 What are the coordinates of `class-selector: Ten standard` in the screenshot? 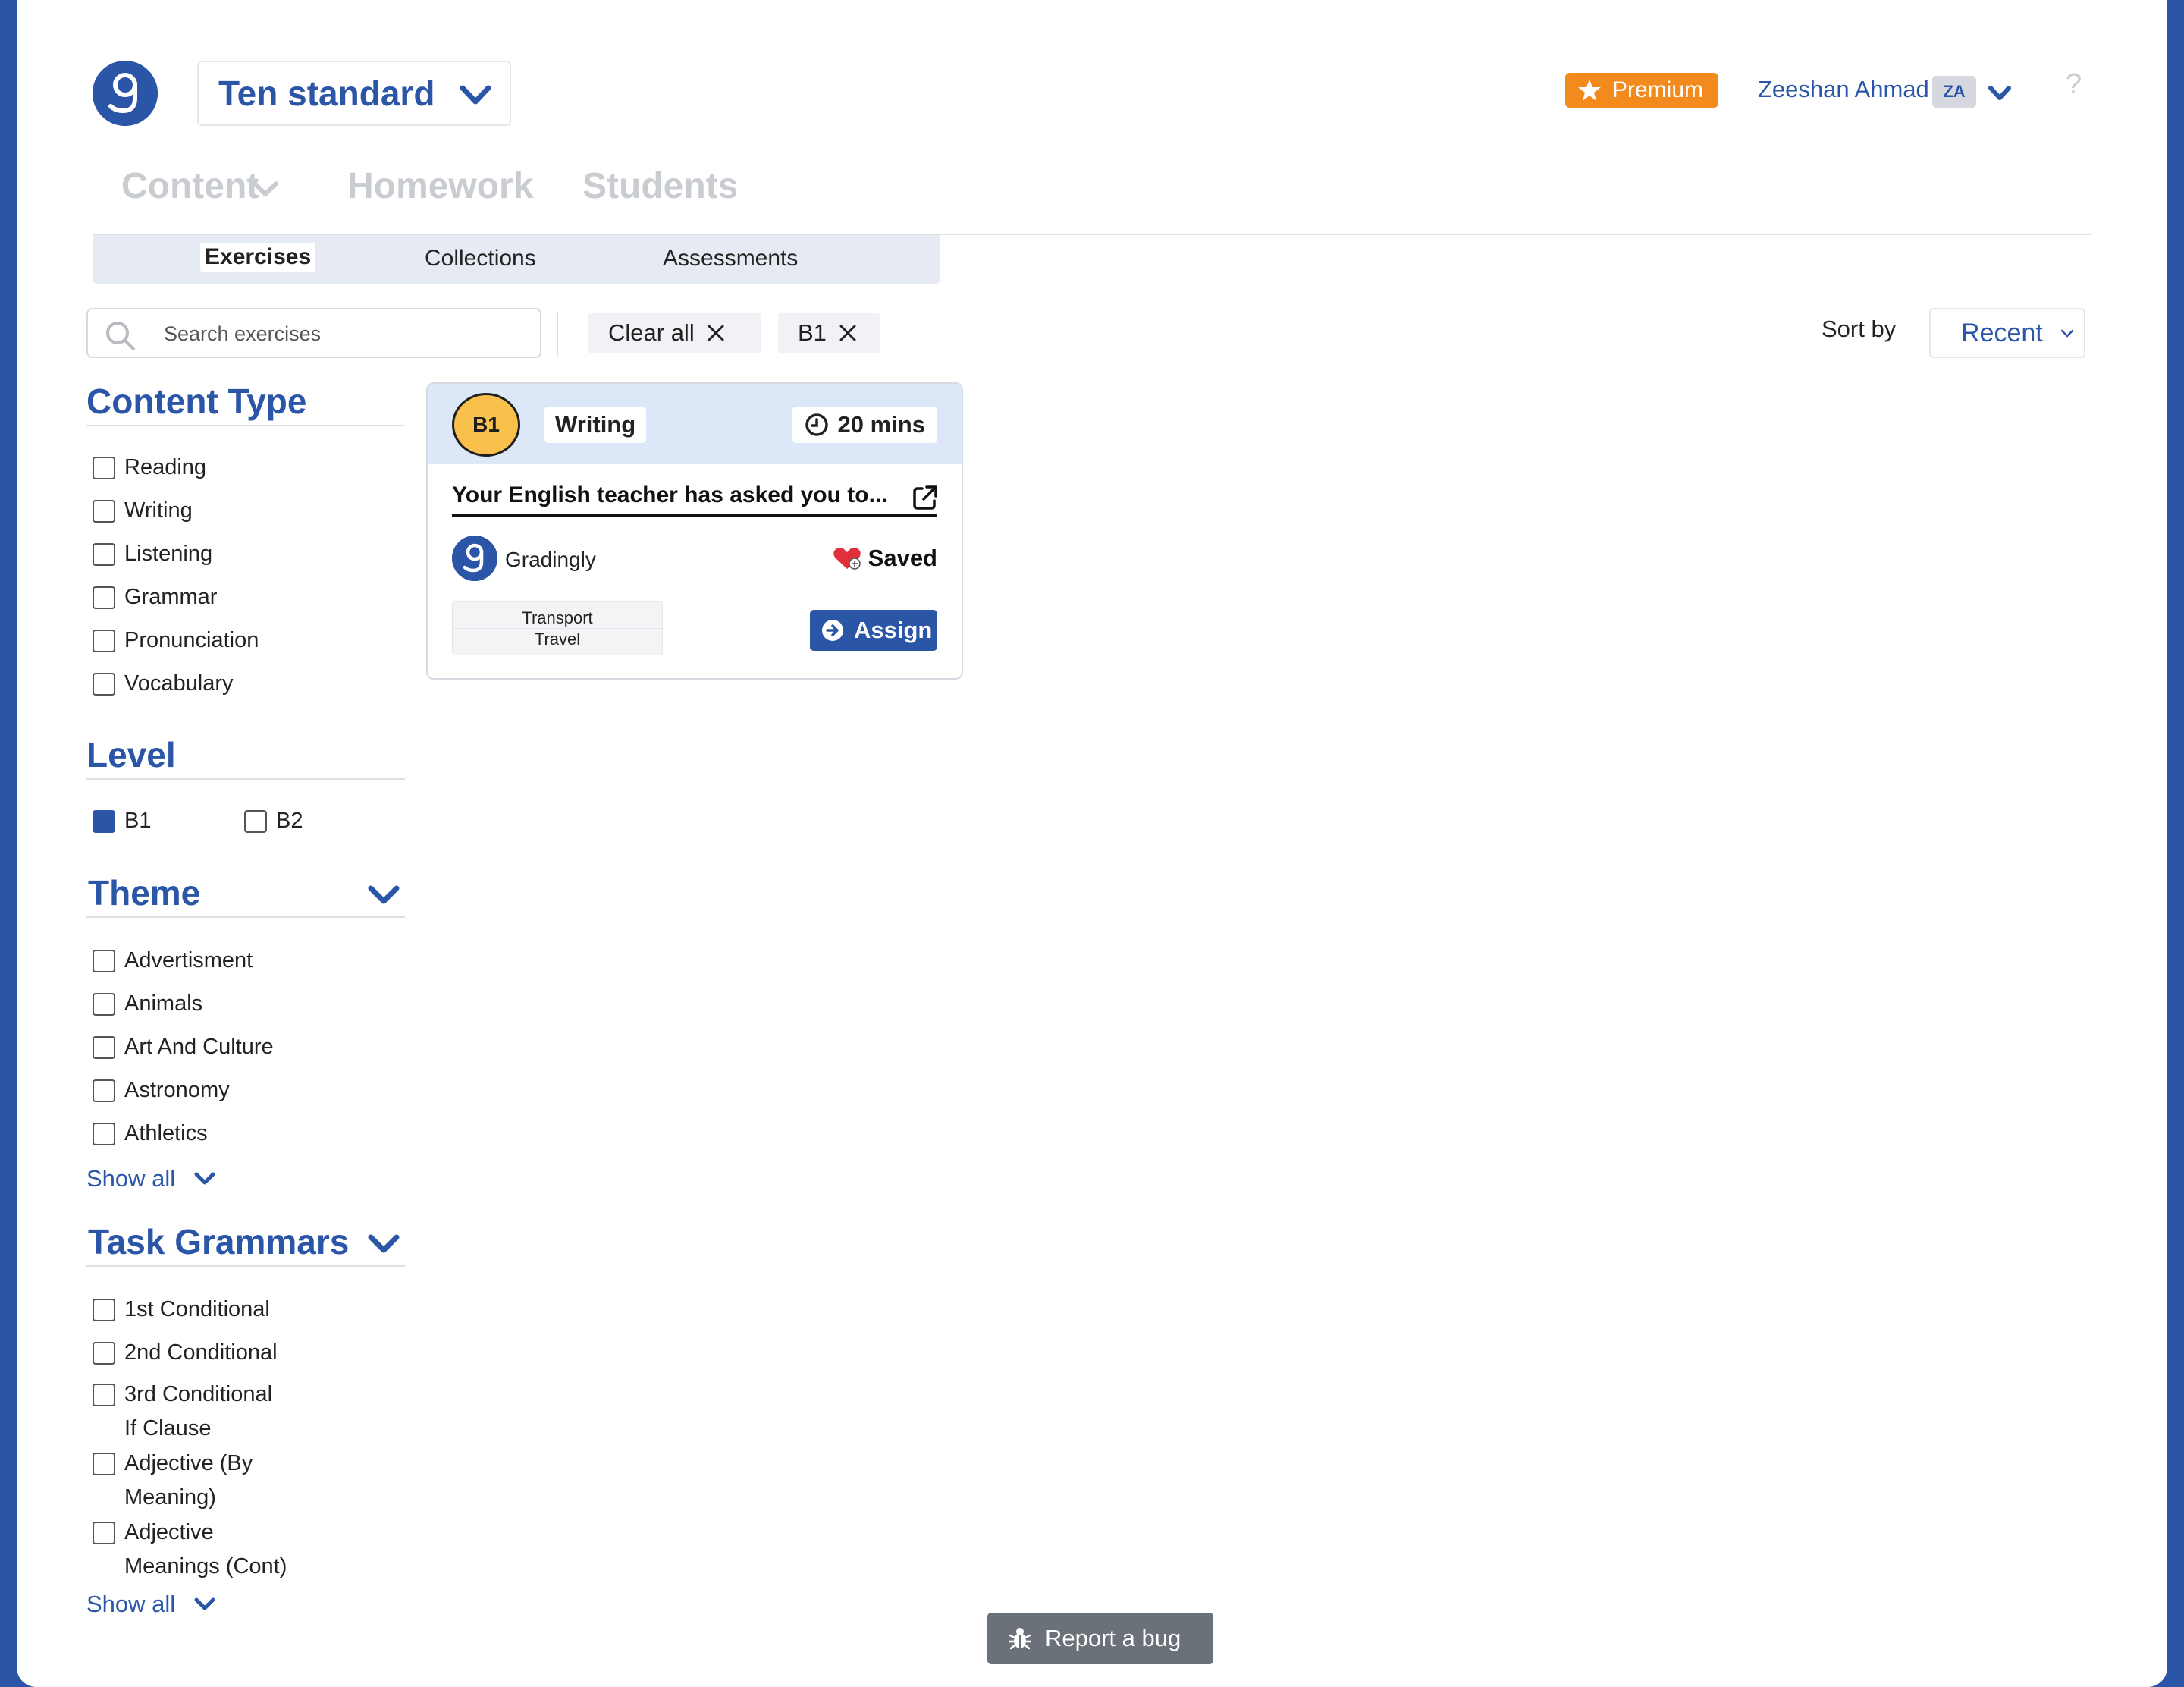 It's located at (354, 93).